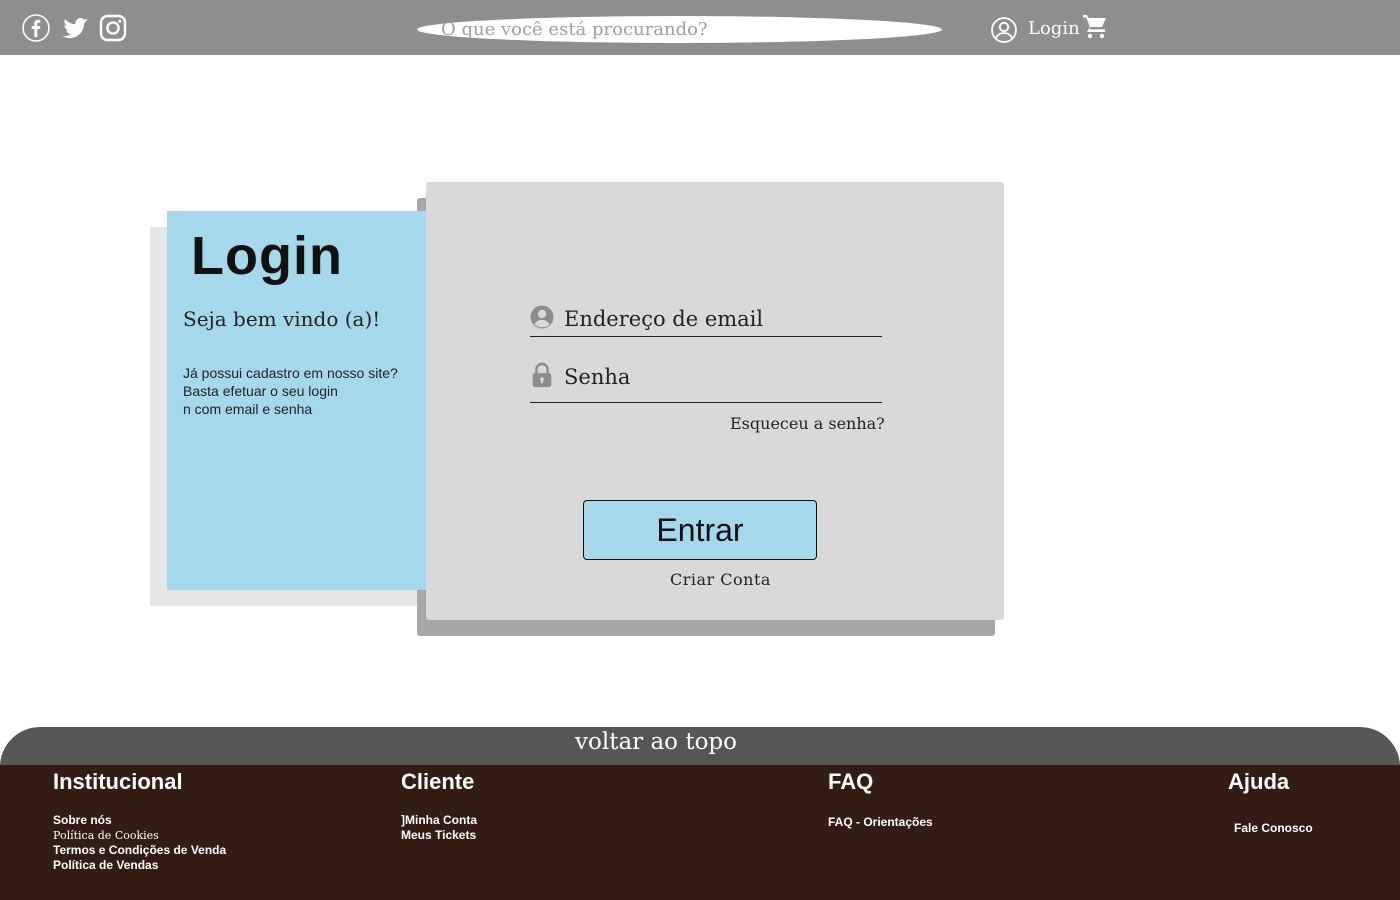  I want to click on email-field, so click(706, 319).